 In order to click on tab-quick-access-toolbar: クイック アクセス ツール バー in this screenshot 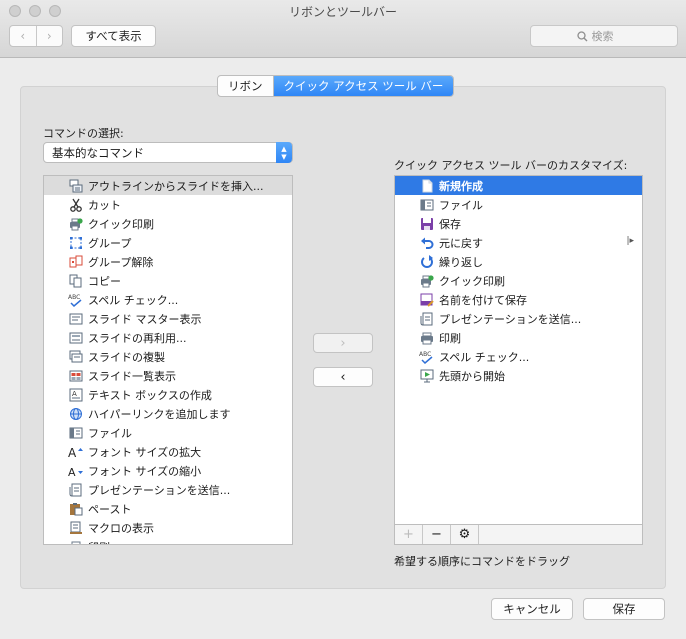, I will do `click(363, 86)`.